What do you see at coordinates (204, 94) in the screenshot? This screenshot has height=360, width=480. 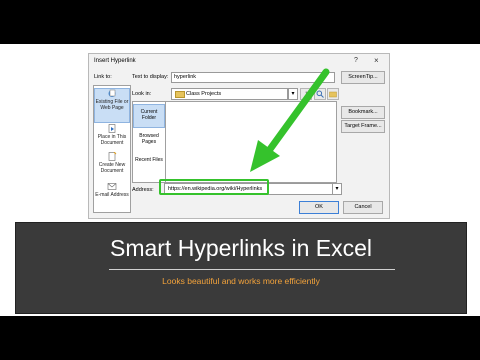 I see `look-in-value: Class Projects` at bounding box center [204, 94].